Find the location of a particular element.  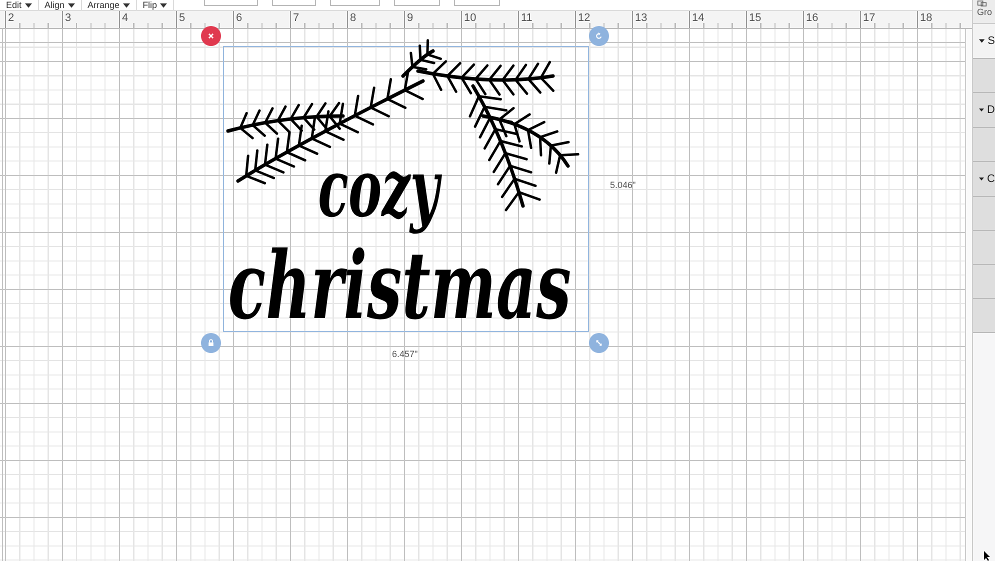

scrollbar is located at coordinates (968, 295).